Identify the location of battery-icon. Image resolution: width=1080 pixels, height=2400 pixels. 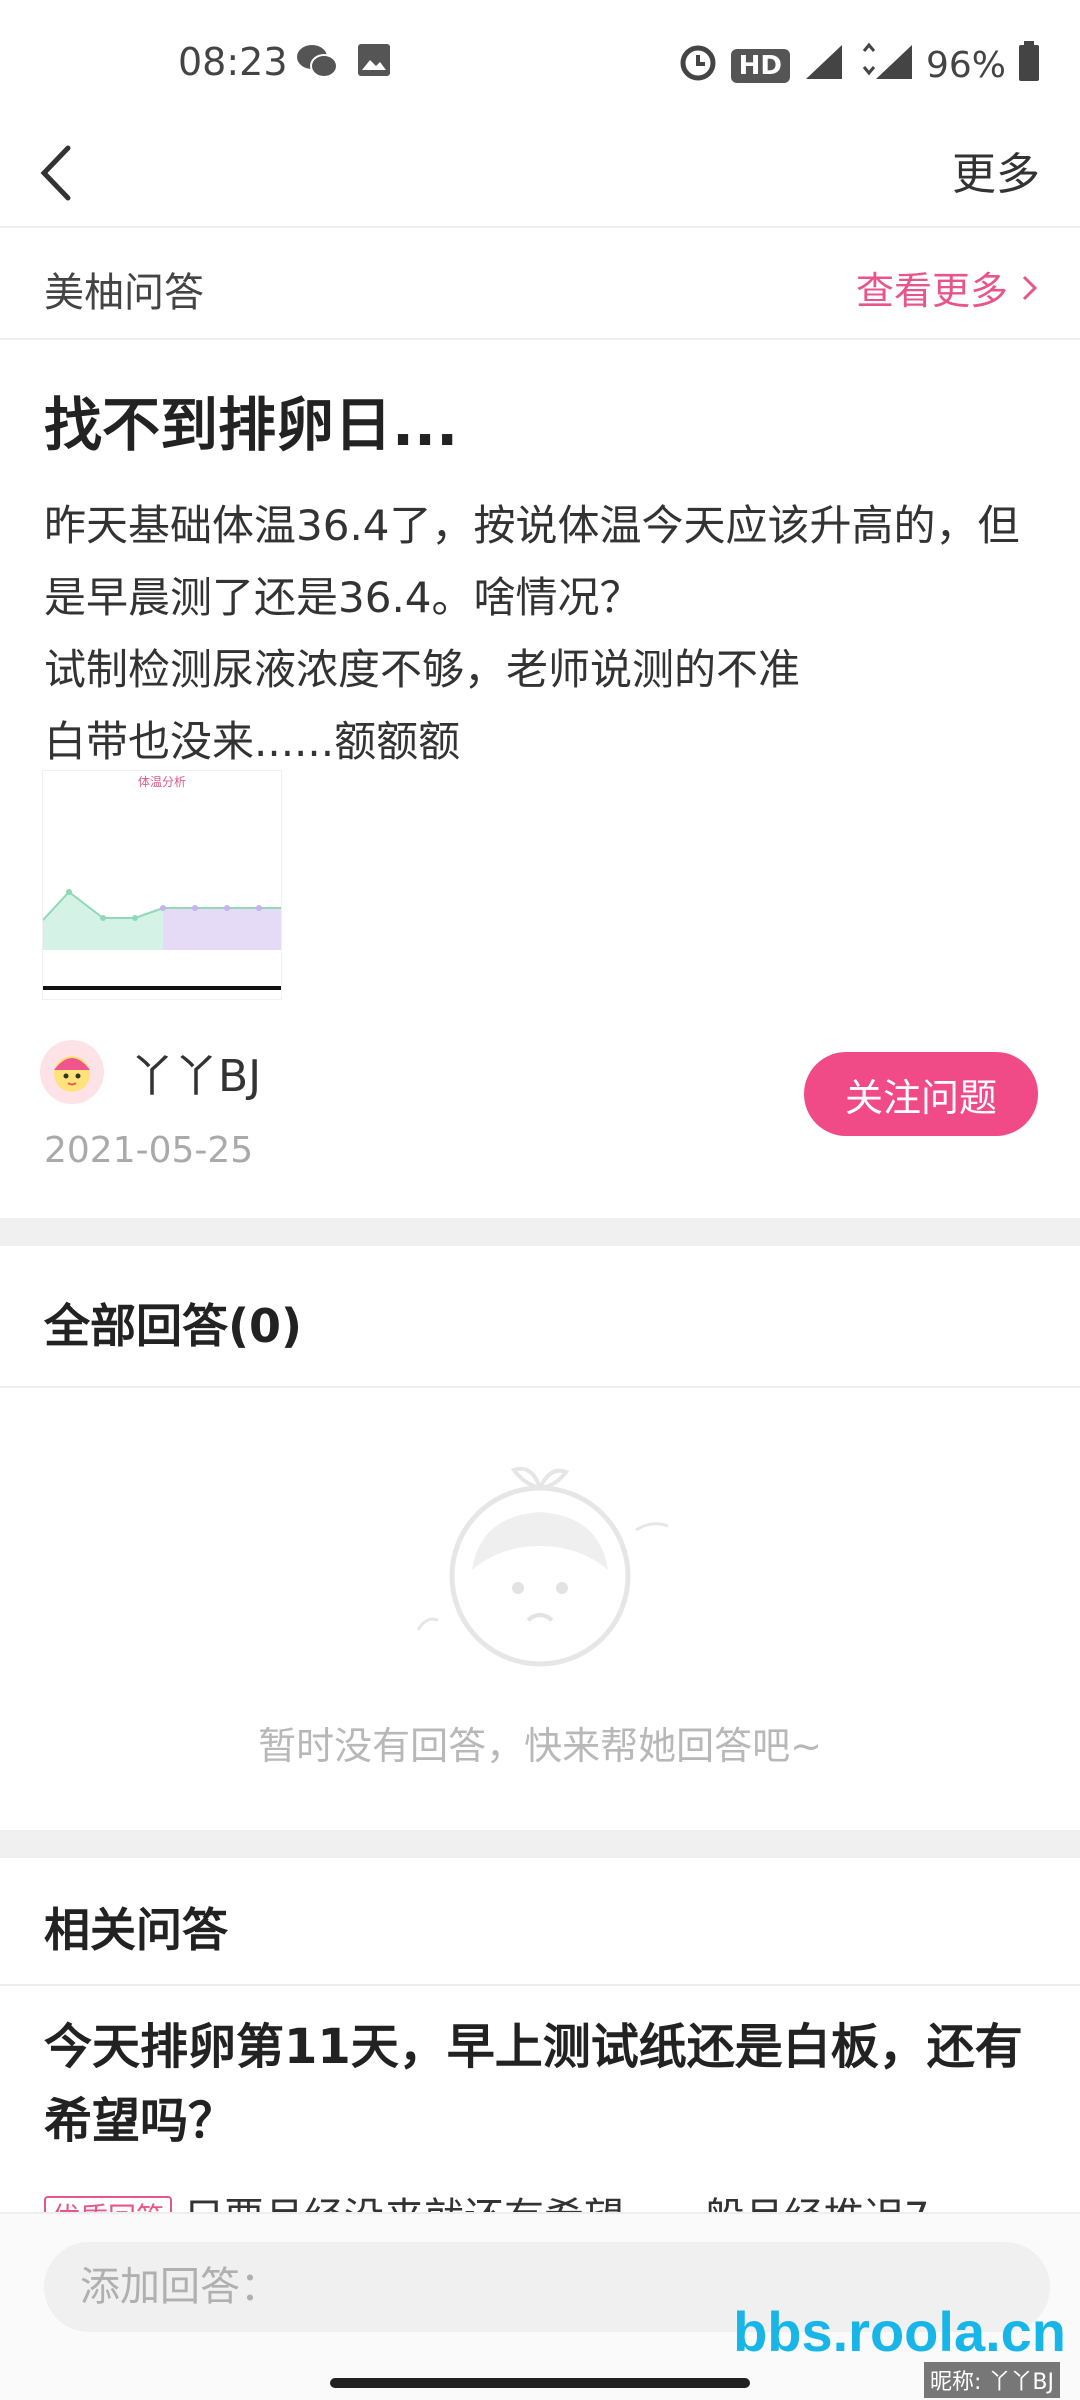
(1029, 65).